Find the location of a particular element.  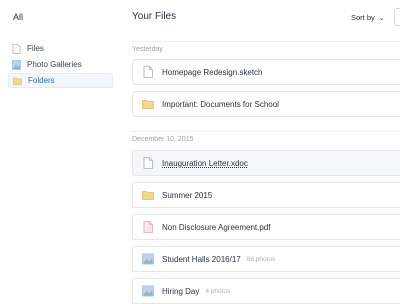

row-name: Non Disclosure Agreement.pdf is located at coordinates (216, 227).